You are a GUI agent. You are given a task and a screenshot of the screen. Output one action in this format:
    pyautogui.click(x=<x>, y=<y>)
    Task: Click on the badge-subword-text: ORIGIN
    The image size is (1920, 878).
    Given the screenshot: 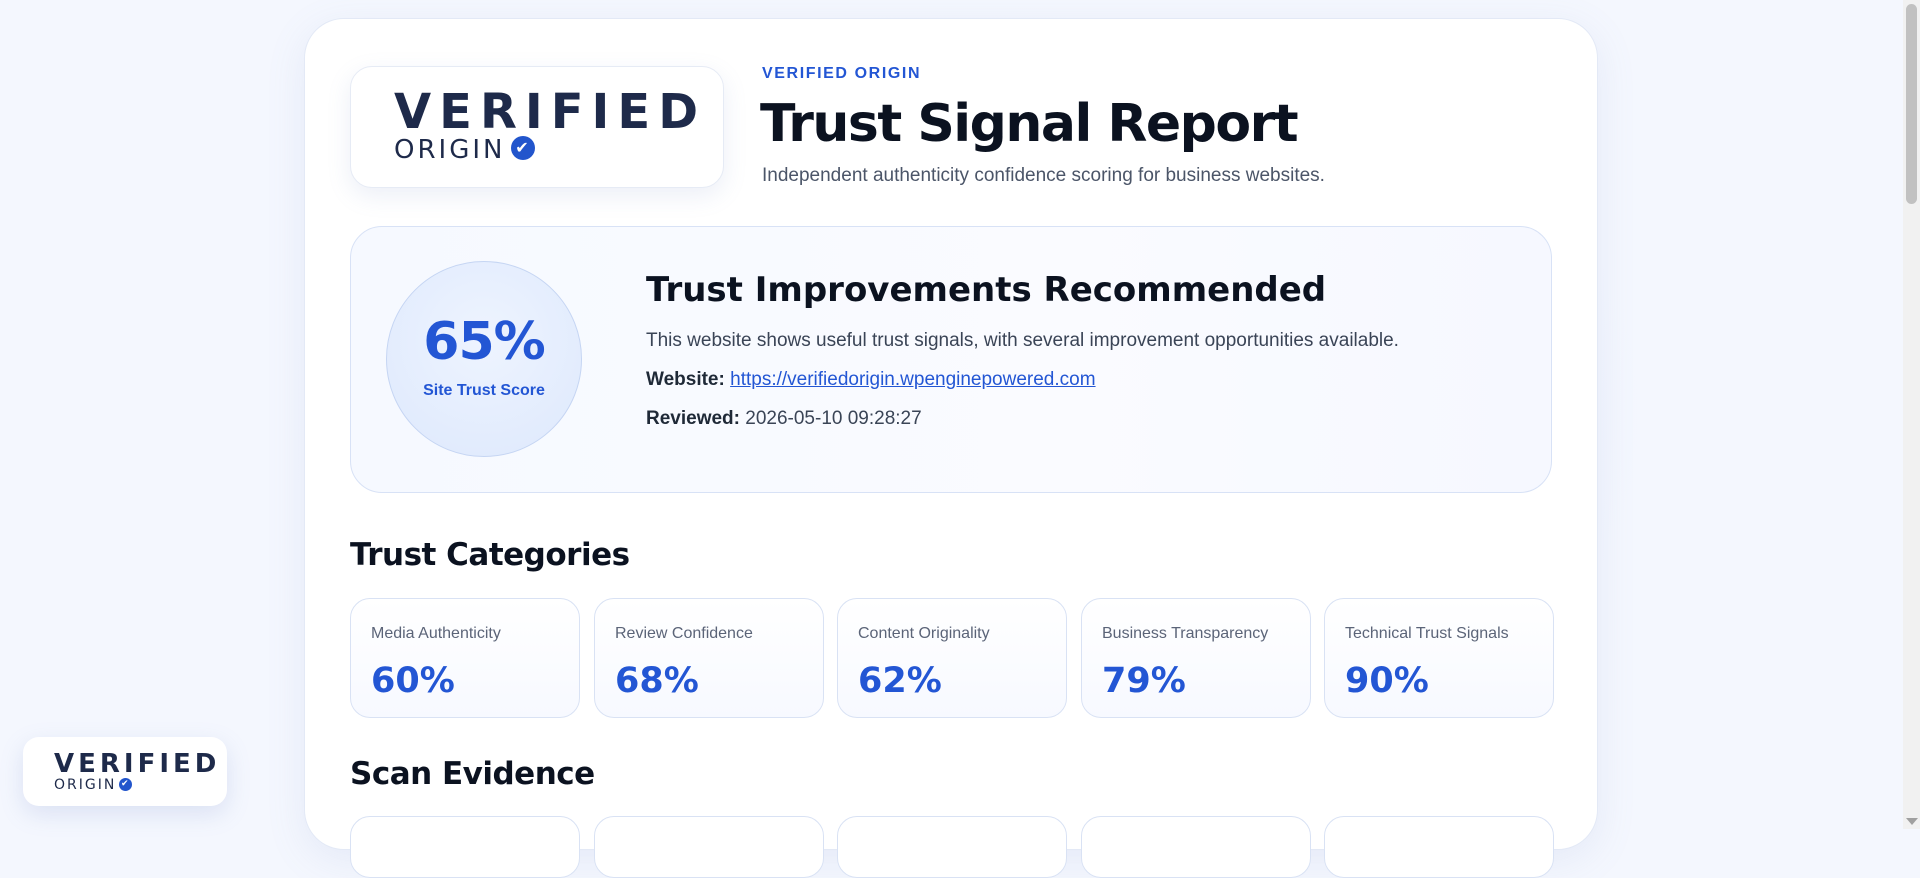 What is the action you would take?
    pyautogui.click(x=85, y=785)
    